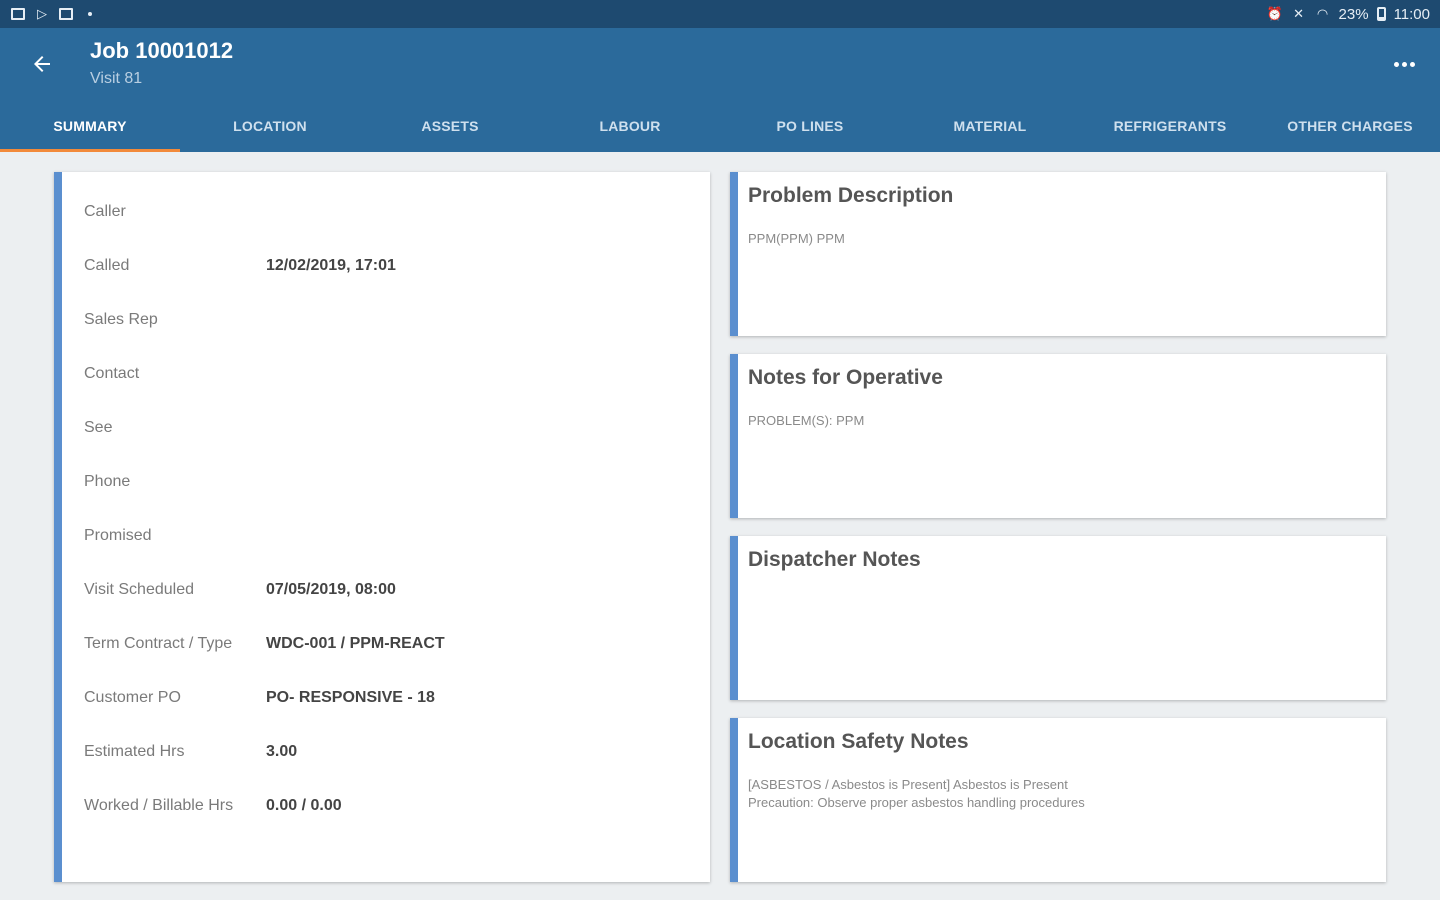  What do you see at coordinates (720, 64) in the screenshot?
I see `app-bar: Job 10001012 Visit 81` at bounding box center [720, 64].